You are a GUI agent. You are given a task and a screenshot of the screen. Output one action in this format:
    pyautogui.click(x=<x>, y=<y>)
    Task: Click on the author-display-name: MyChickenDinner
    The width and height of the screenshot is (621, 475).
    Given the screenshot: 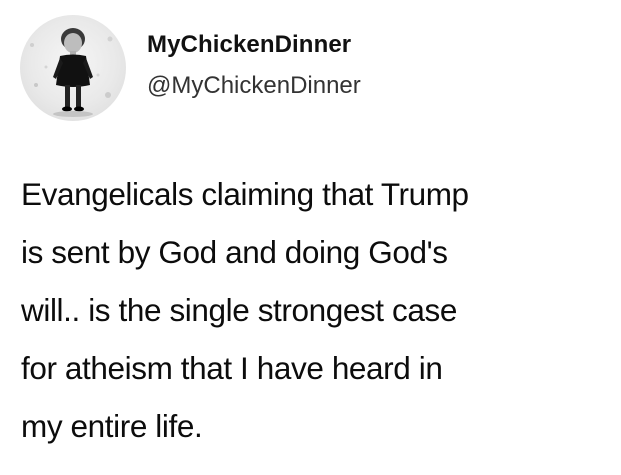 What is the action you would take?
    pyautogui.click(x=249, y=45)
    